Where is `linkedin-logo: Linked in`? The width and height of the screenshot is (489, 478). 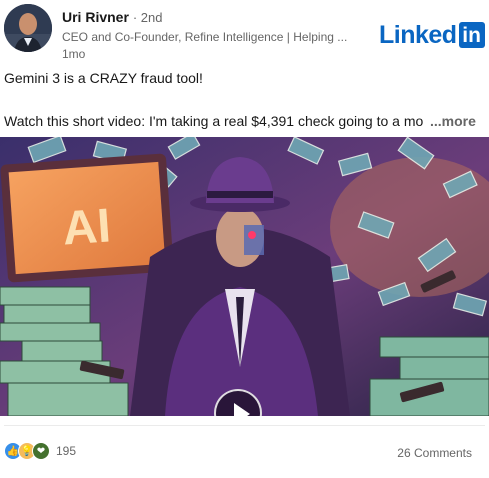 linkedin-logo: Linked in is located at coordinates (432, 35).